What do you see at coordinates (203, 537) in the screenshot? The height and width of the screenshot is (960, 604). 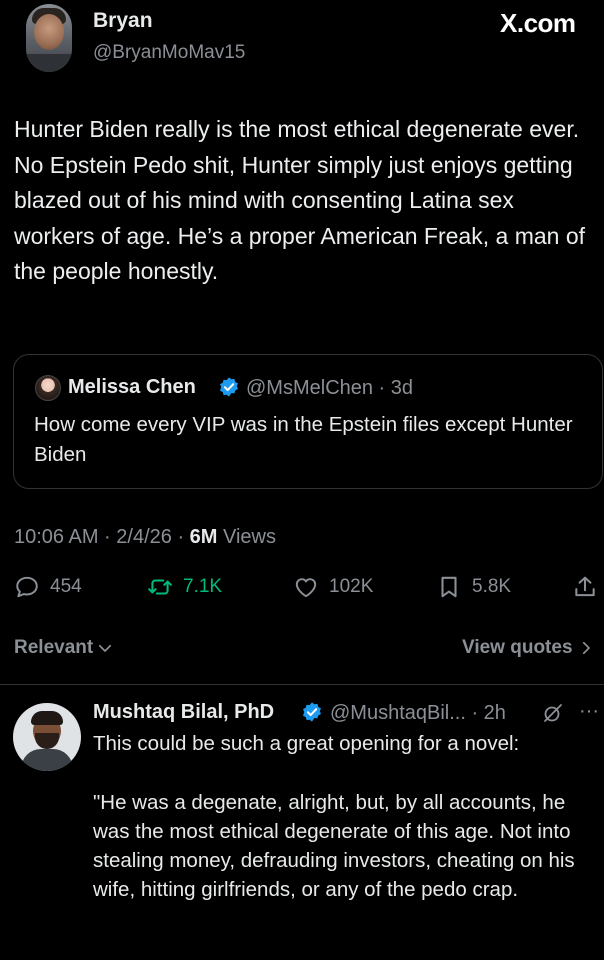 I see `views-count: 6M` at bounding box center [203, 537].